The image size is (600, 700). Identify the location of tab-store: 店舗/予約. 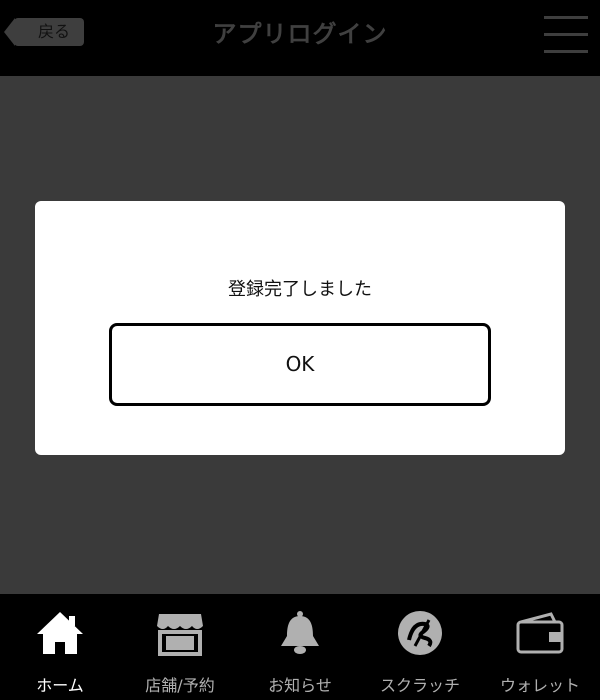
(180, 647).